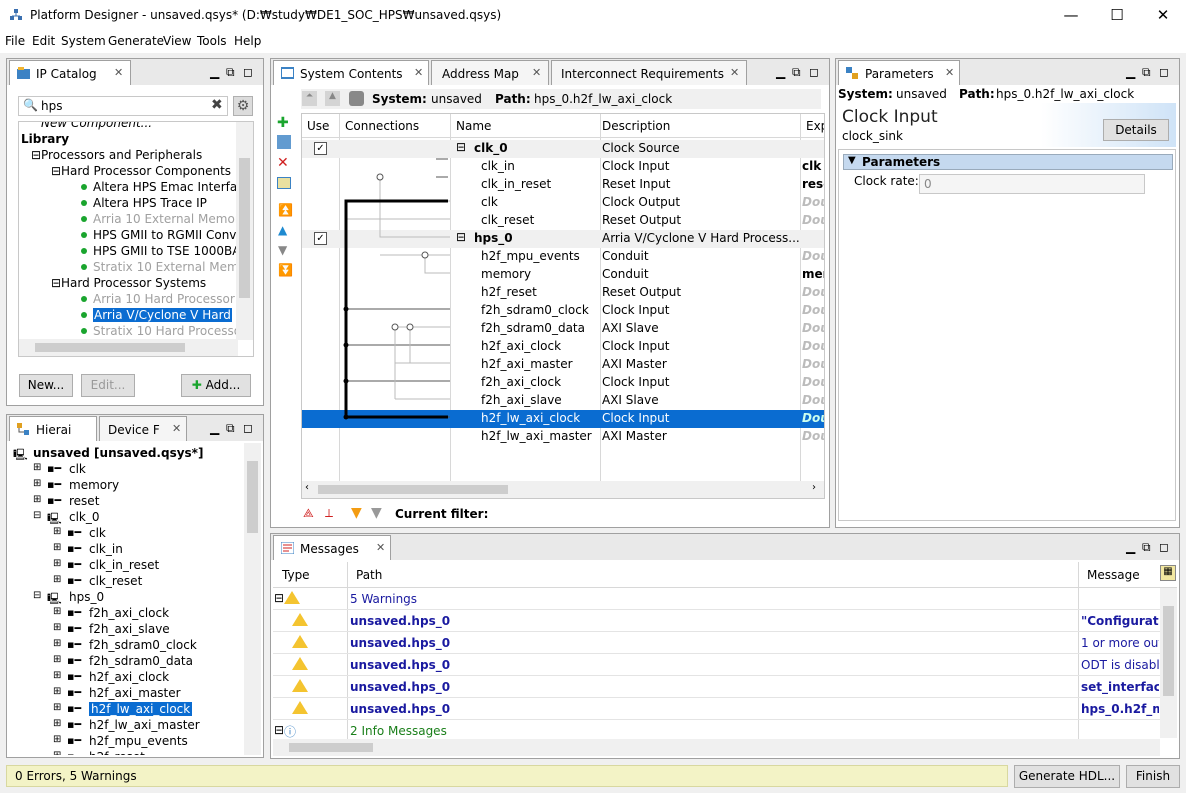  What do you see at coordinates (282, 230) in the screenshot?
I see `move-up-icon: ▲` at bounding box center [282, 230].